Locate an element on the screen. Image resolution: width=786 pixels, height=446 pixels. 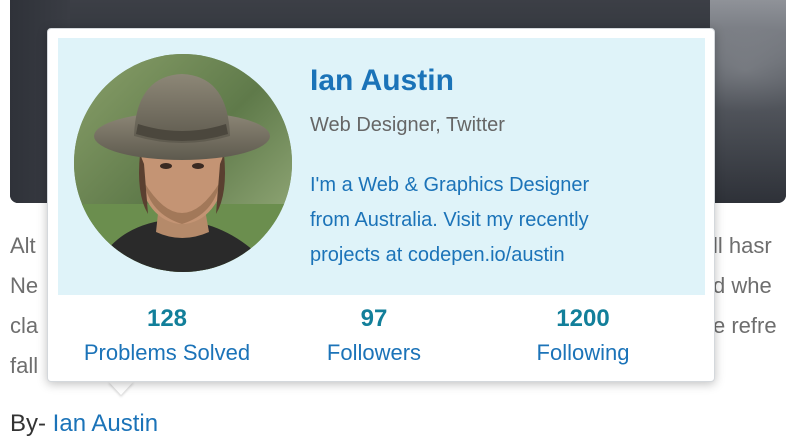
stat-followers: 97 Followers is located at coordinates (374, 339).